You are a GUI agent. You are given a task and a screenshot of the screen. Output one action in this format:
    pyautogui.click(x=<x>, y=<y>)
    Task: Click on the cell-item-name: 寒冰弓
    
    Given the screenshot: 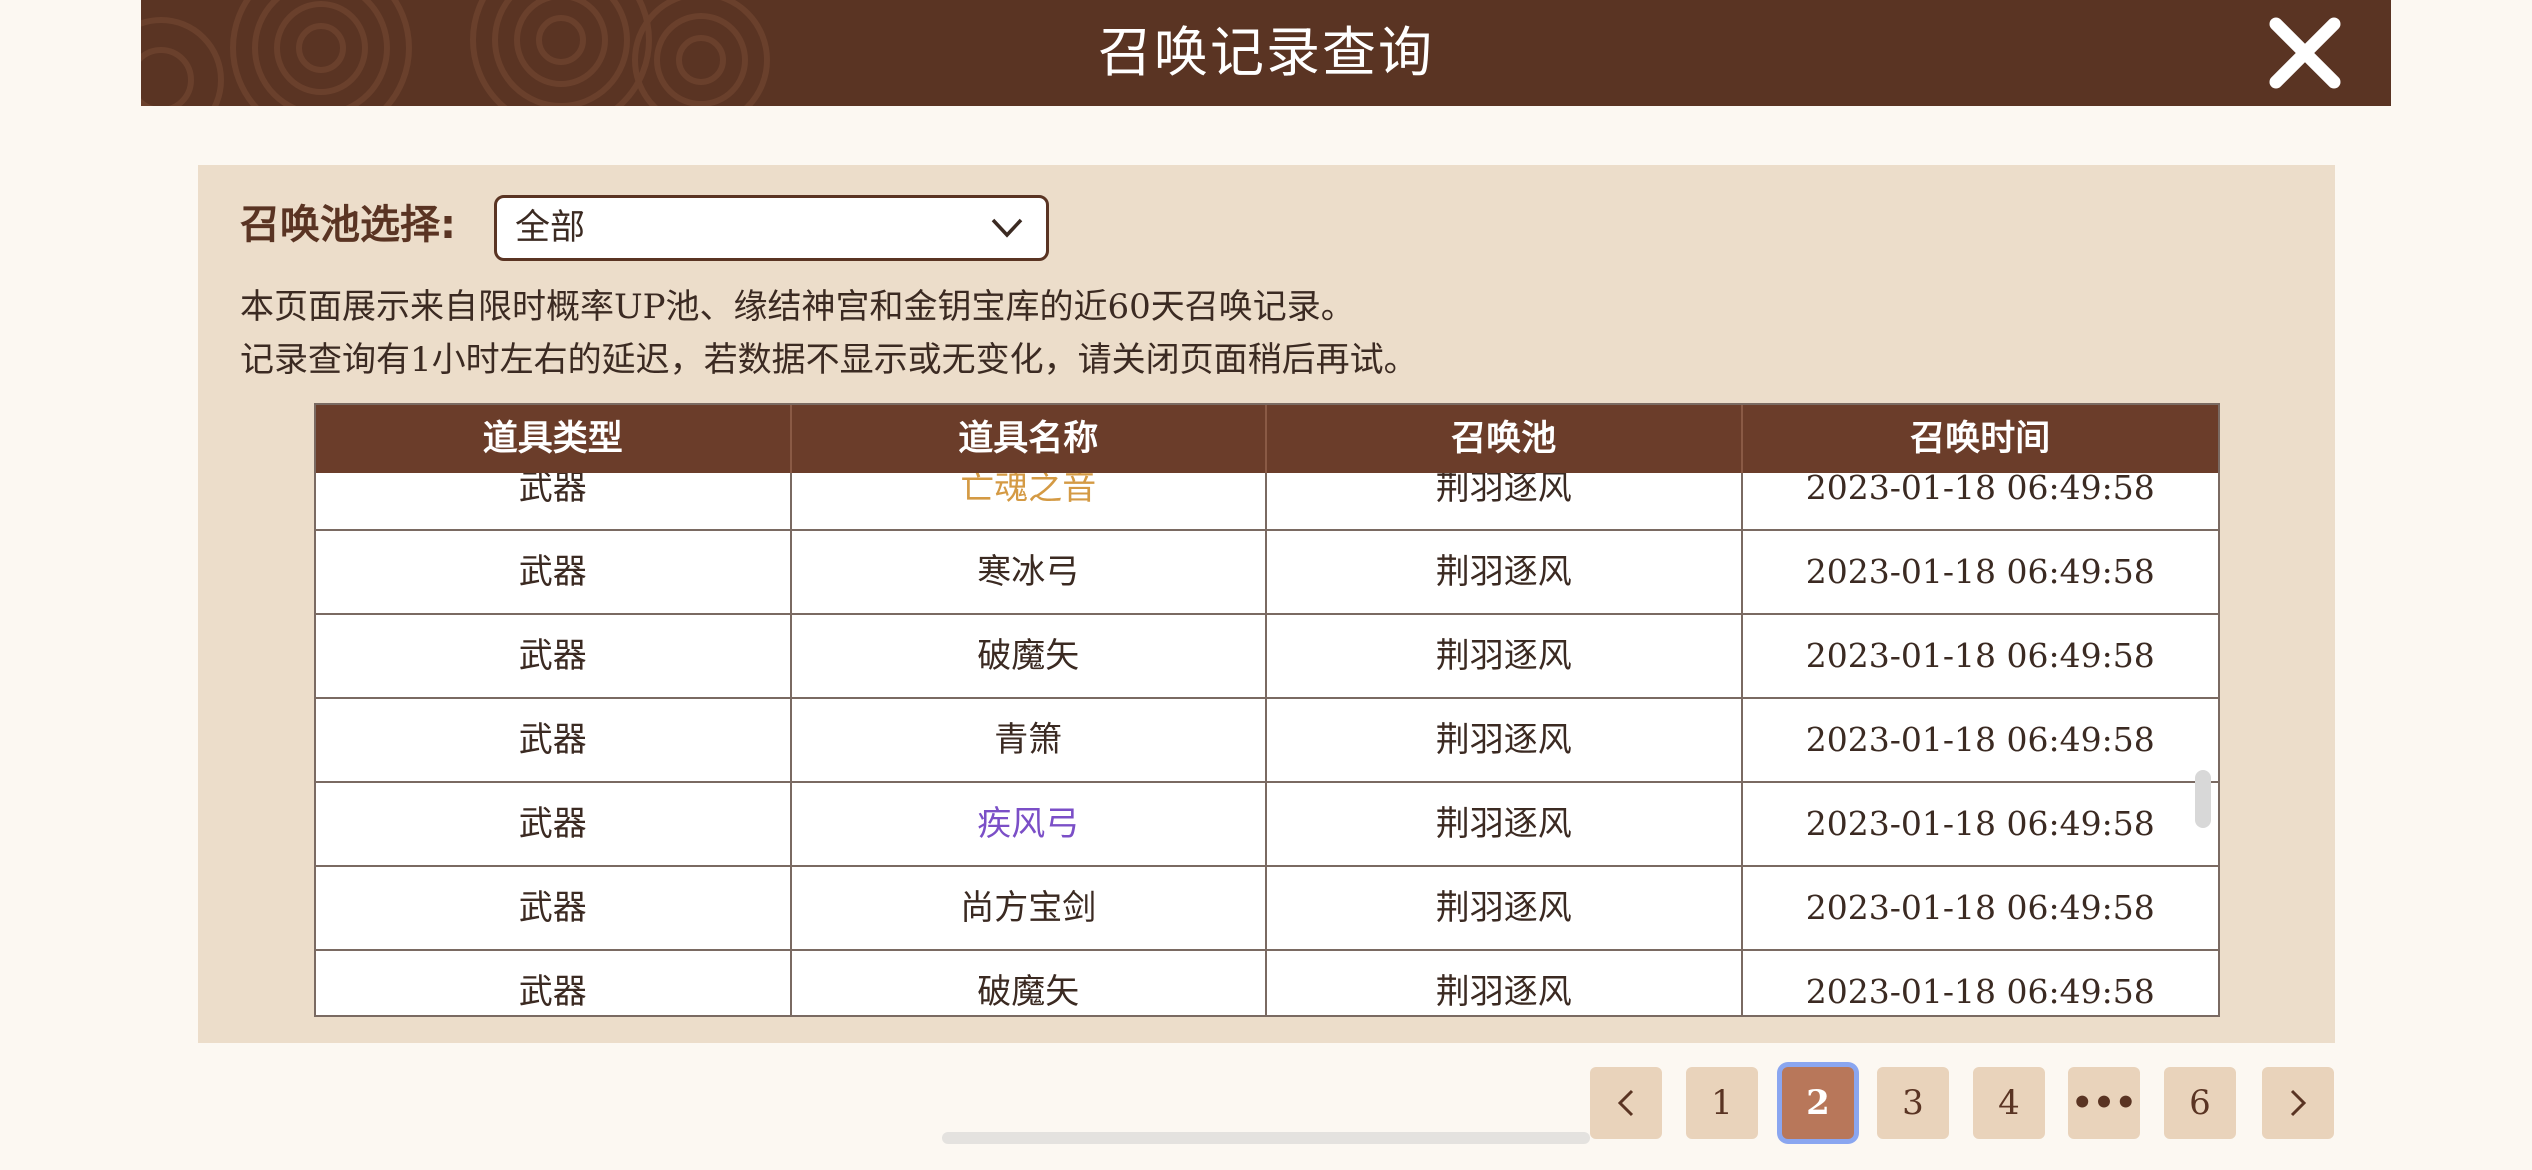 What is the action you would take?
    pyautogui.click(x=1029, y=572)
    